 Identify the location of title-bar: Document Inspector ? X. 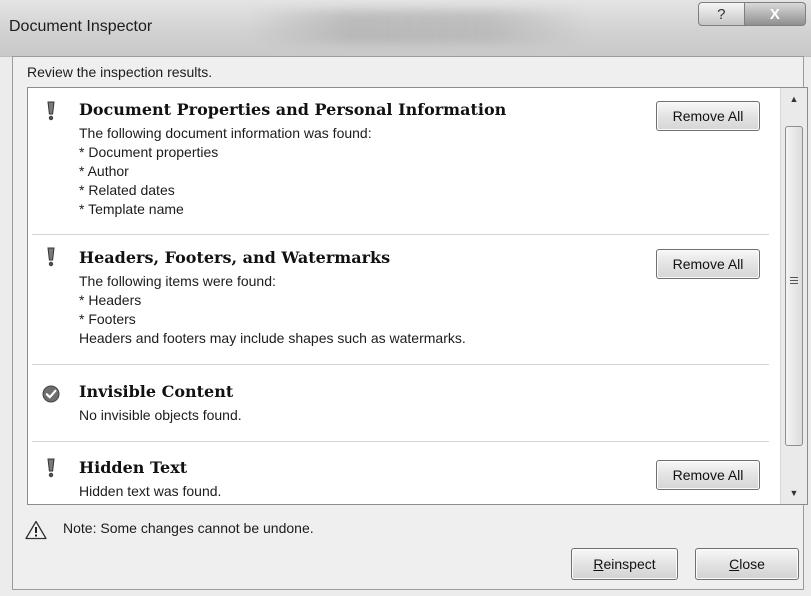
(405, 28).